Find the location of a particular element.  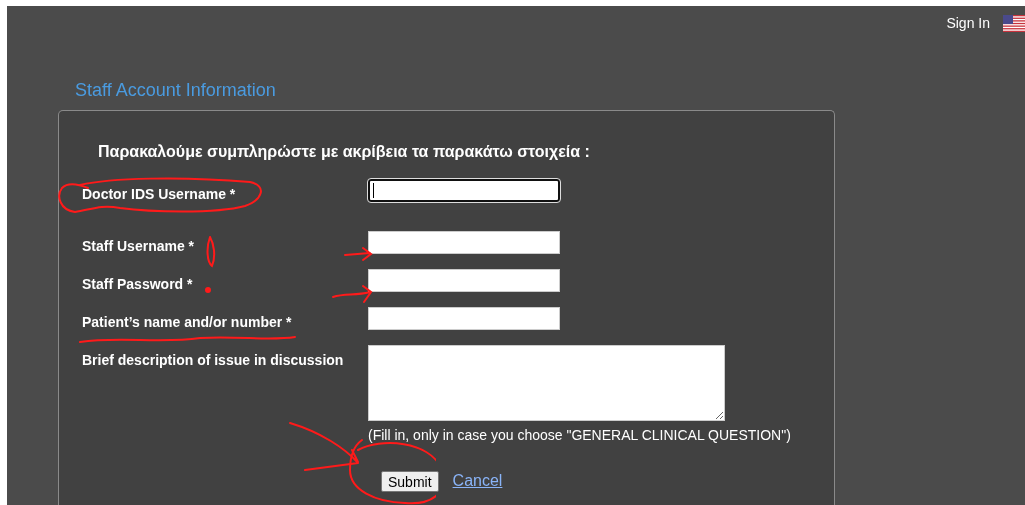

hand-drawn-stroke is located at coordinates (211, 251).